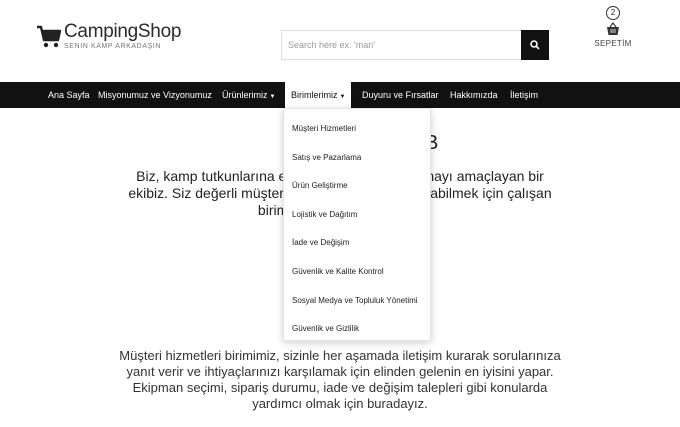 This screenshot has height=427, width=680. What do you see at coordinates (245, 95) in the screenshot?
I see `nav-label: Ürünlerimiz` at bounding box center [245, 95].